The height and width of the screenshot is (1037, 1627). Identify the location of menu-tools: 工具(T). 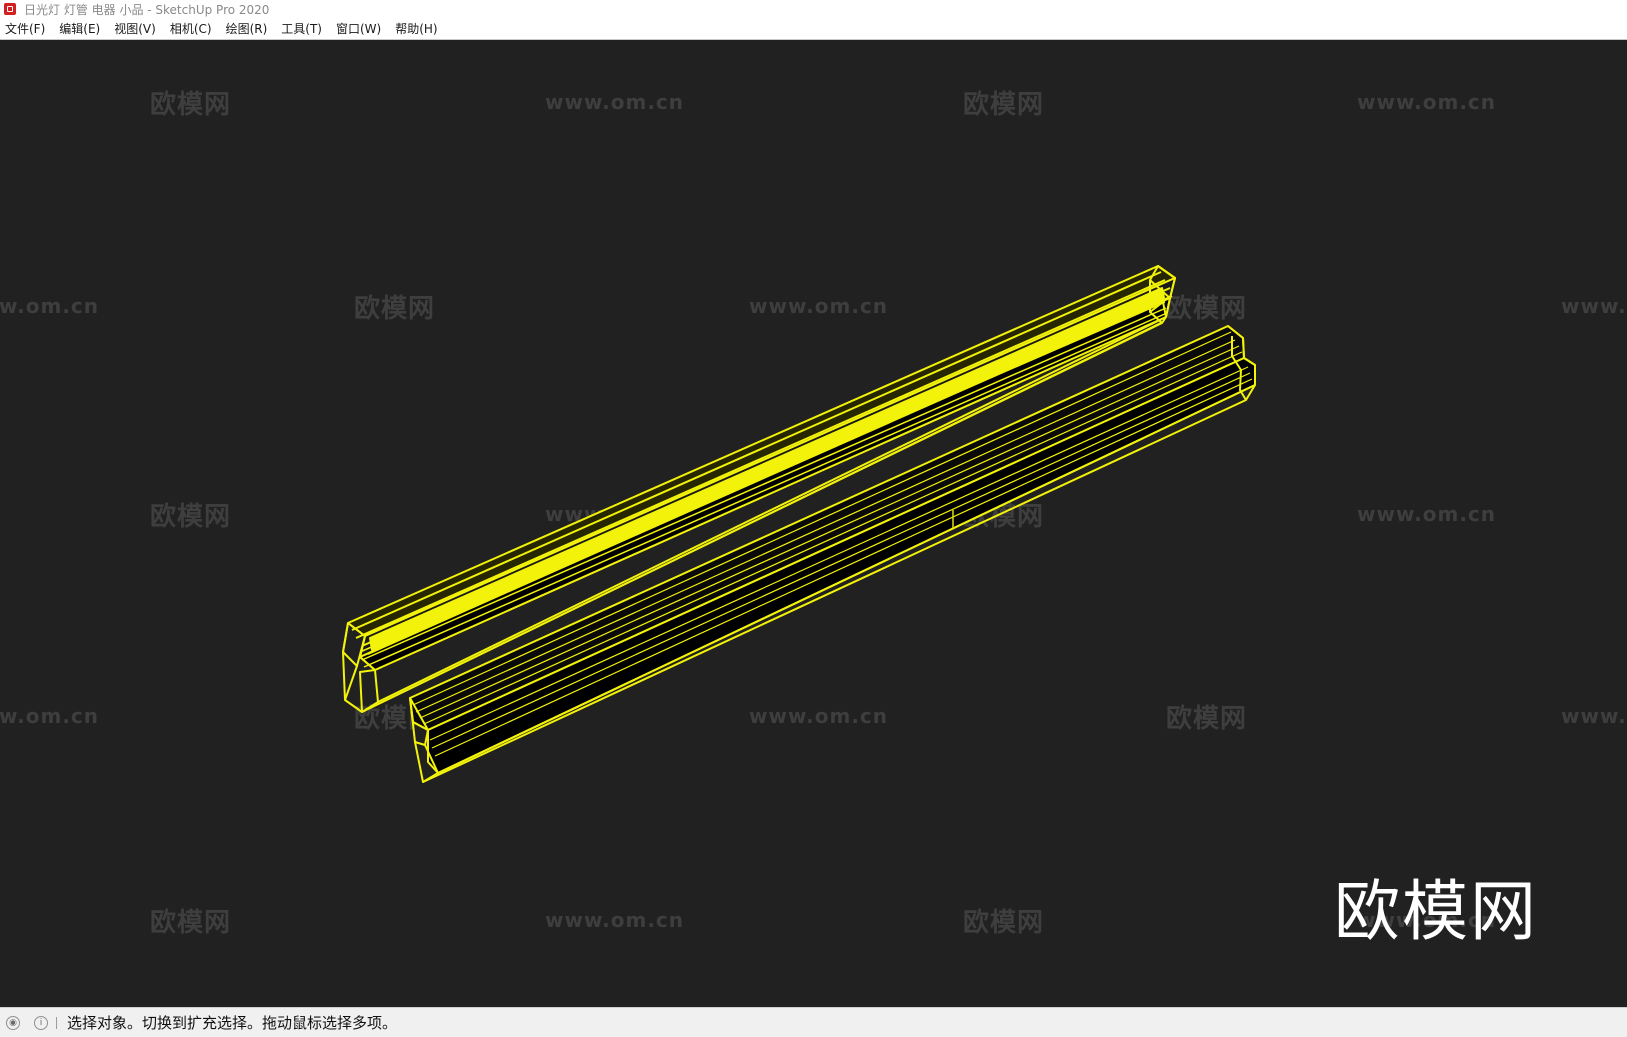
(302, 28).